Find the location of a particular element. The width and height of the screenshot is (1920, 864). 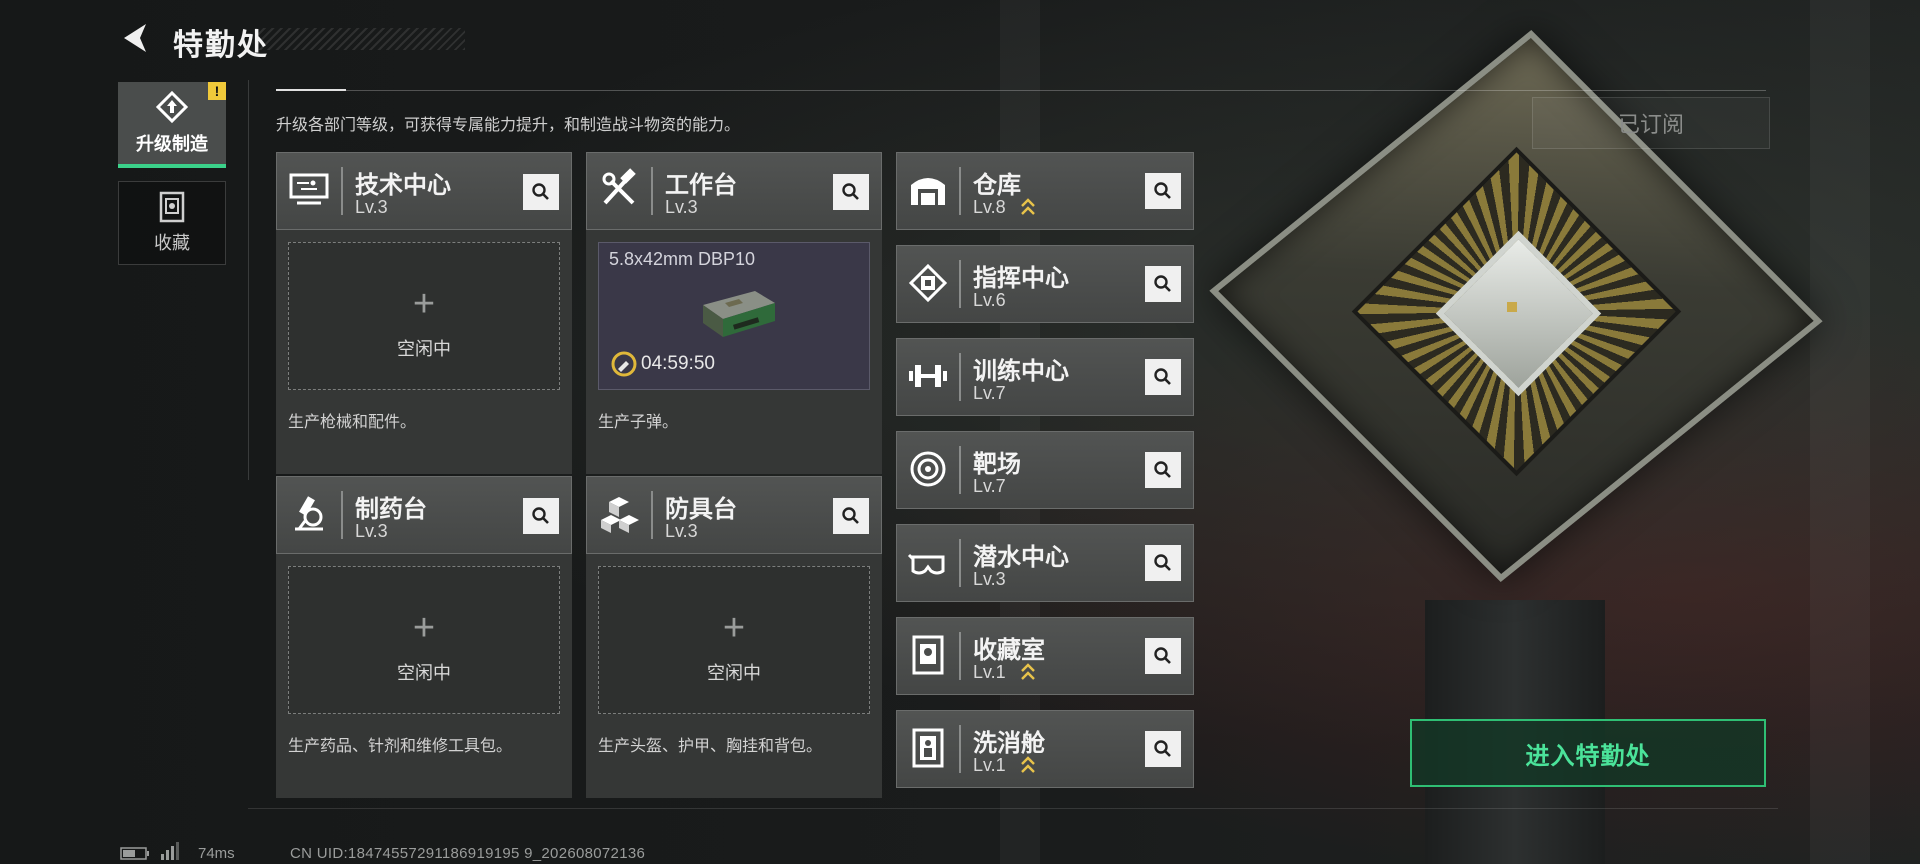

facility-name: 指挥中心 is located at coordinates (1021, 278).